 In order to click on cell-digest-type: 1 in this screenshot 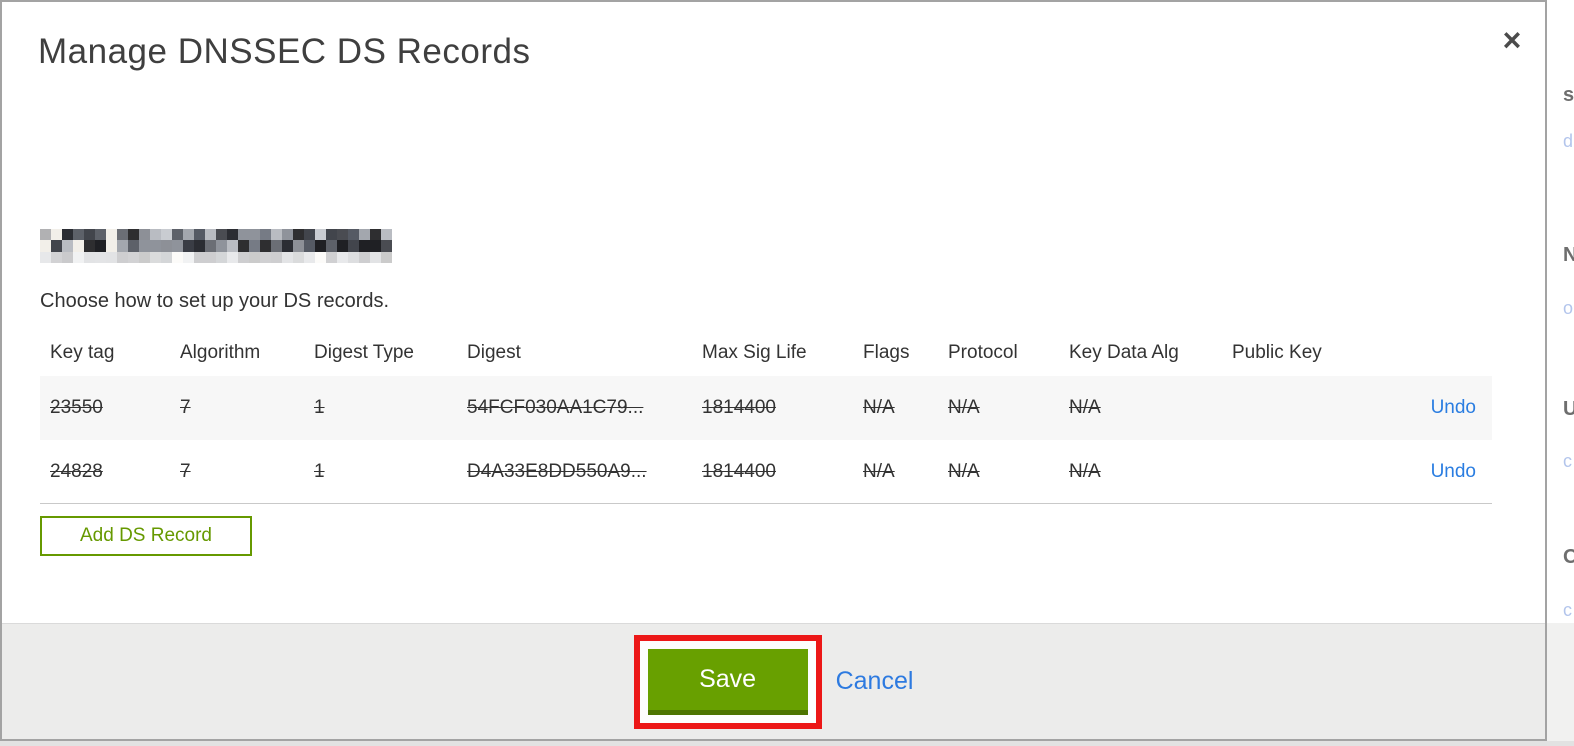, I will do `click(319, 407)`.